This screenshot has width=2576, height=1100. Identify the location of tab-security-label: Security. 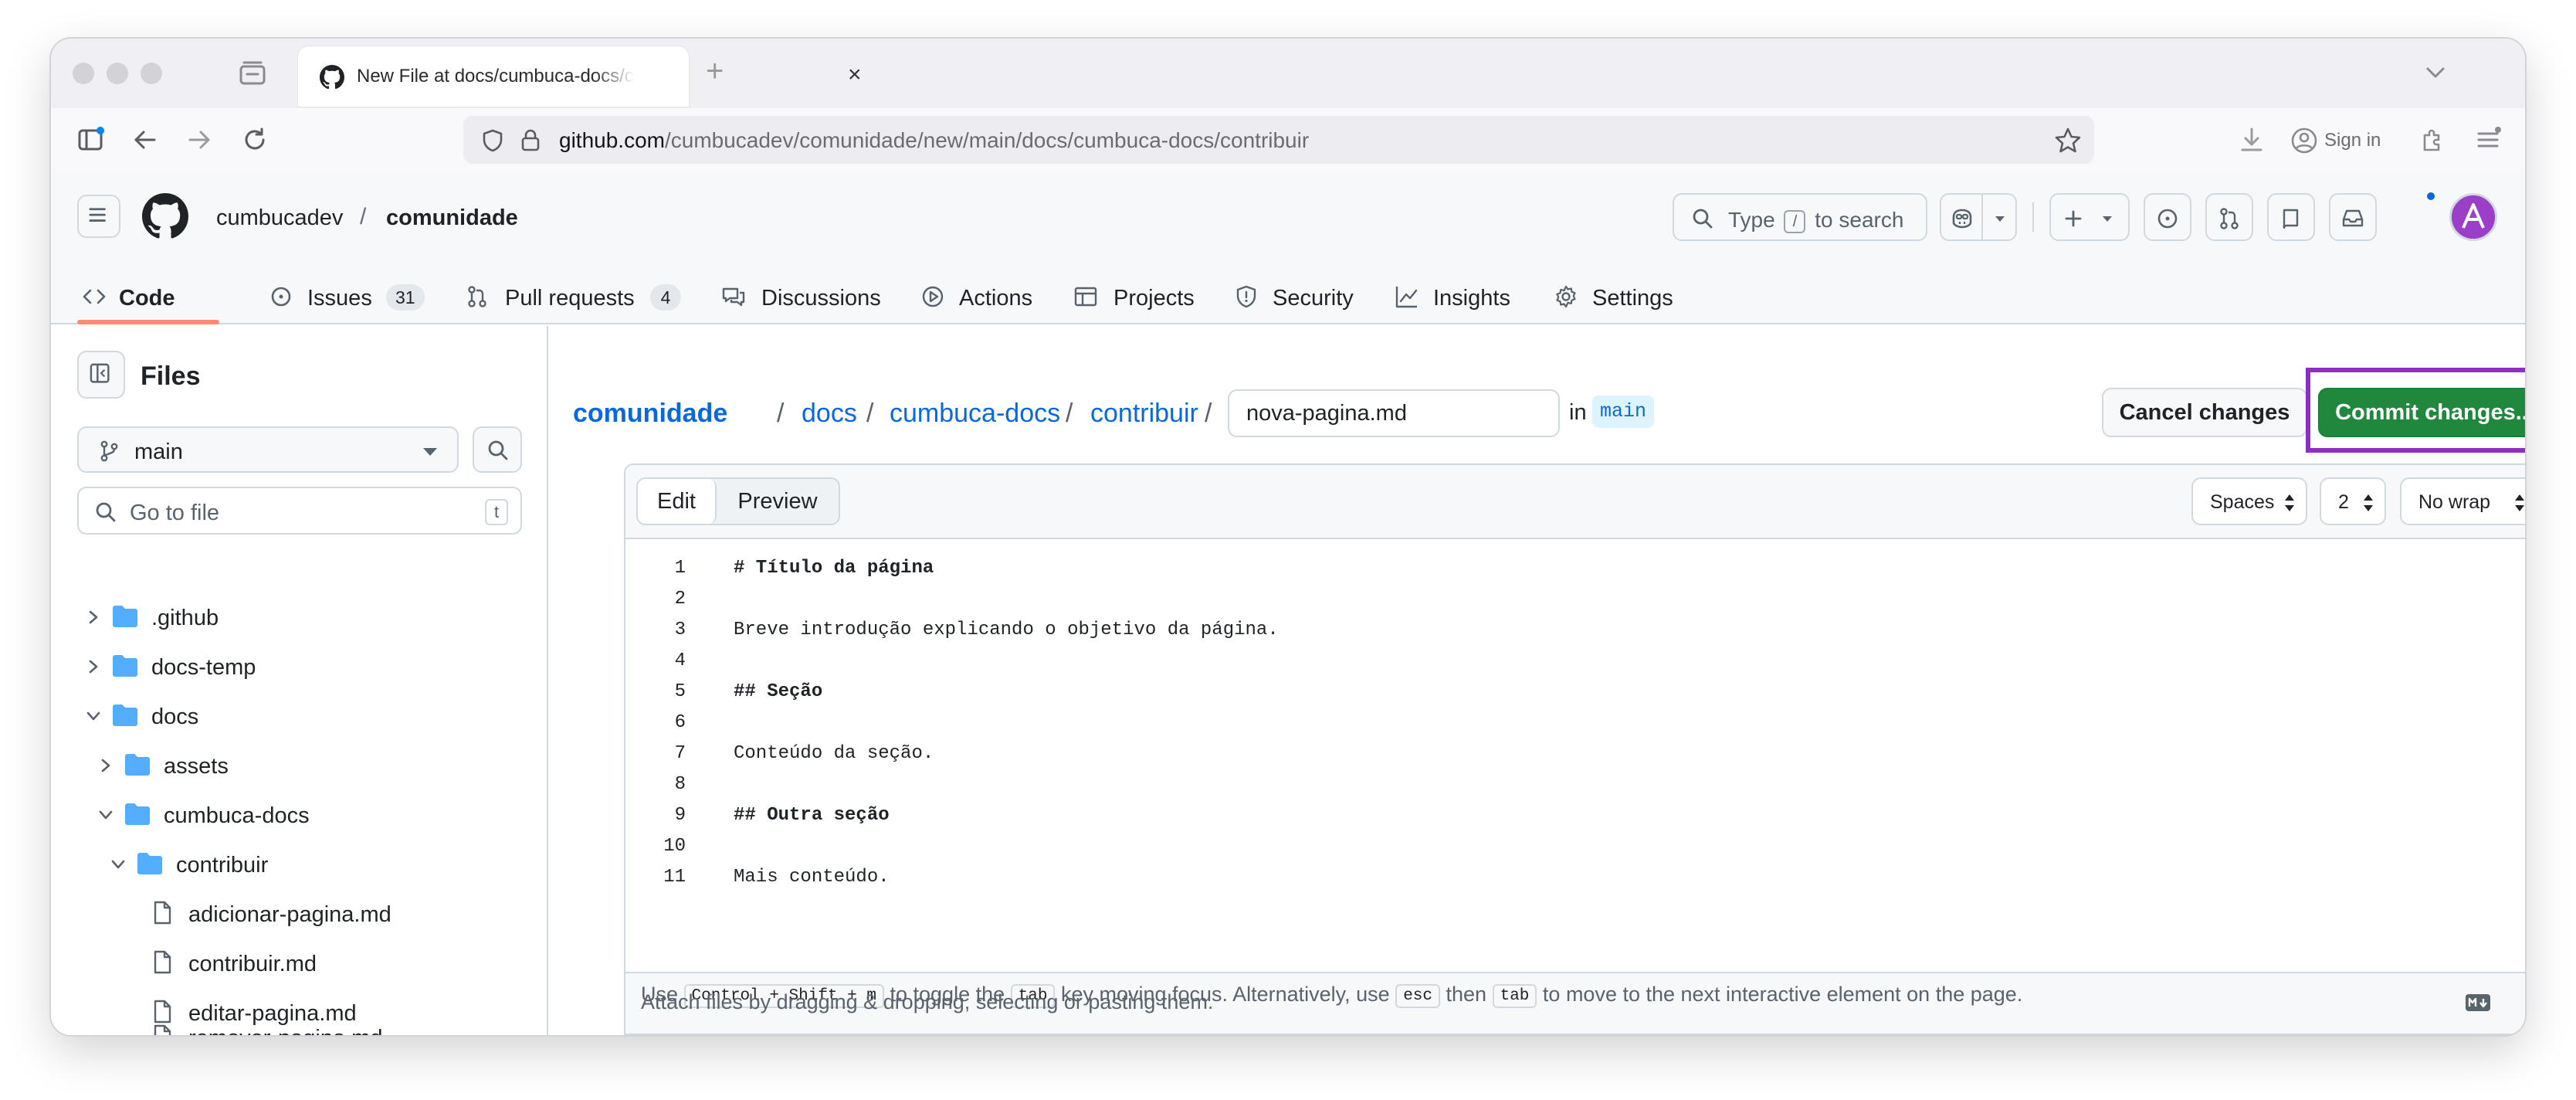
(1313, 298).